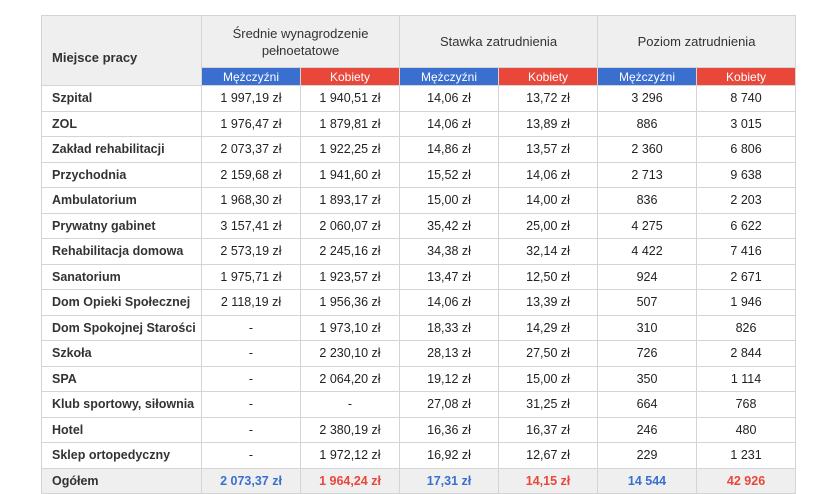 The width and height of the screenshot is (840, 494). I want to click on rate-male-cell: 35,42 zł, so click(449, 225).